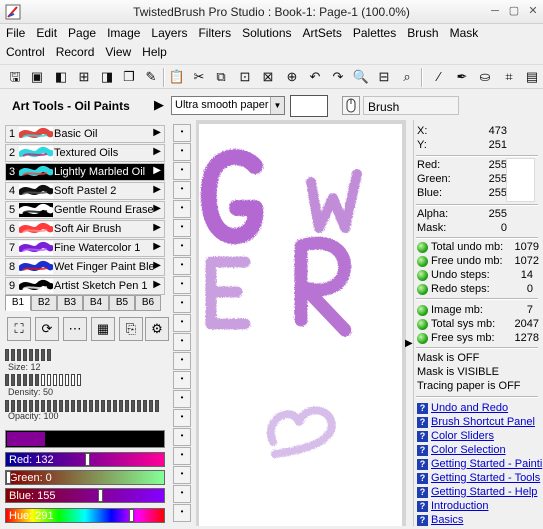  Describe the element at coordinates (129, 77) in the screenshot. I see `page-copy-icon: ❐` at that location.